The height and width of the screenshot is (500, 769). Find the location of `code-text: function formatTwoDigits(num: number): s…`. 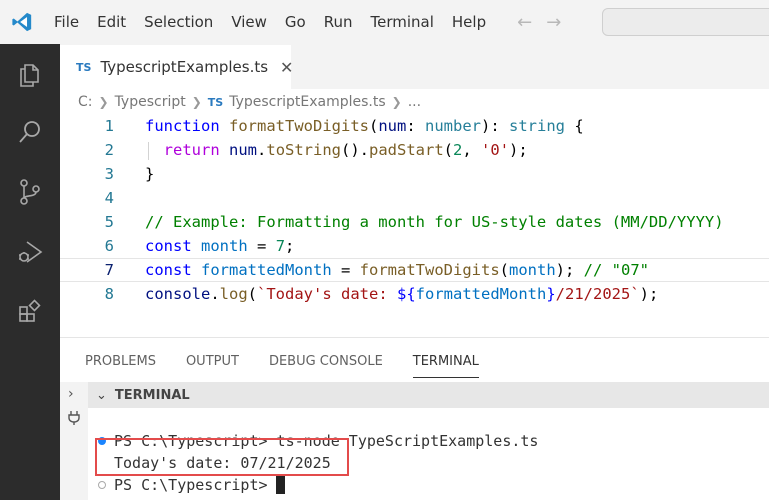

code-text: function formatTwoDigits(num: number): s… is located at coordinates (364, 126).